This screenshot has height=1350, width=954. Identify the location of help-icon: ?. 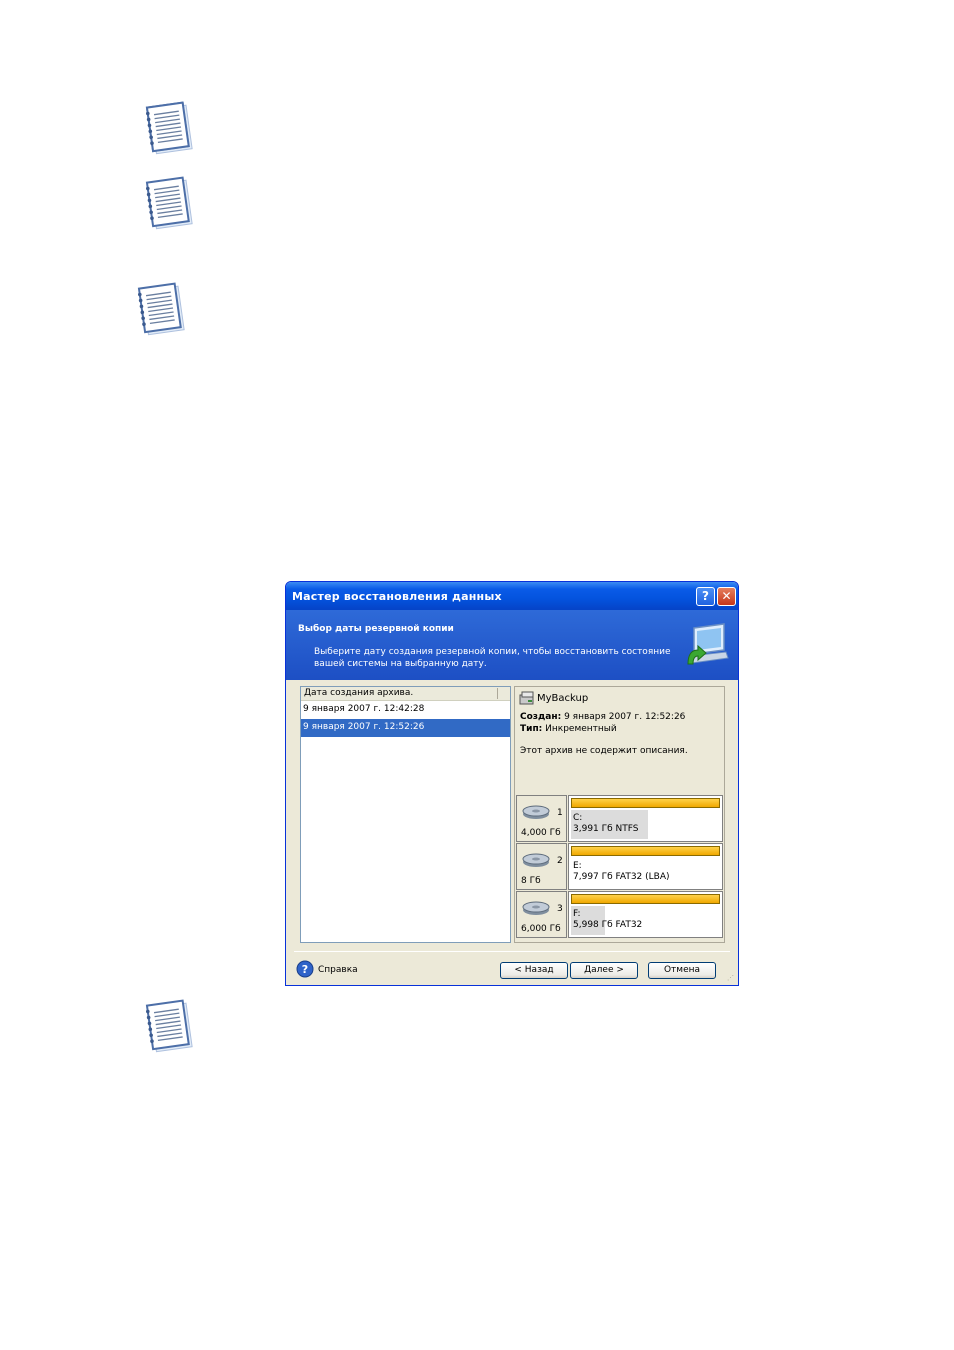
(305, 969).